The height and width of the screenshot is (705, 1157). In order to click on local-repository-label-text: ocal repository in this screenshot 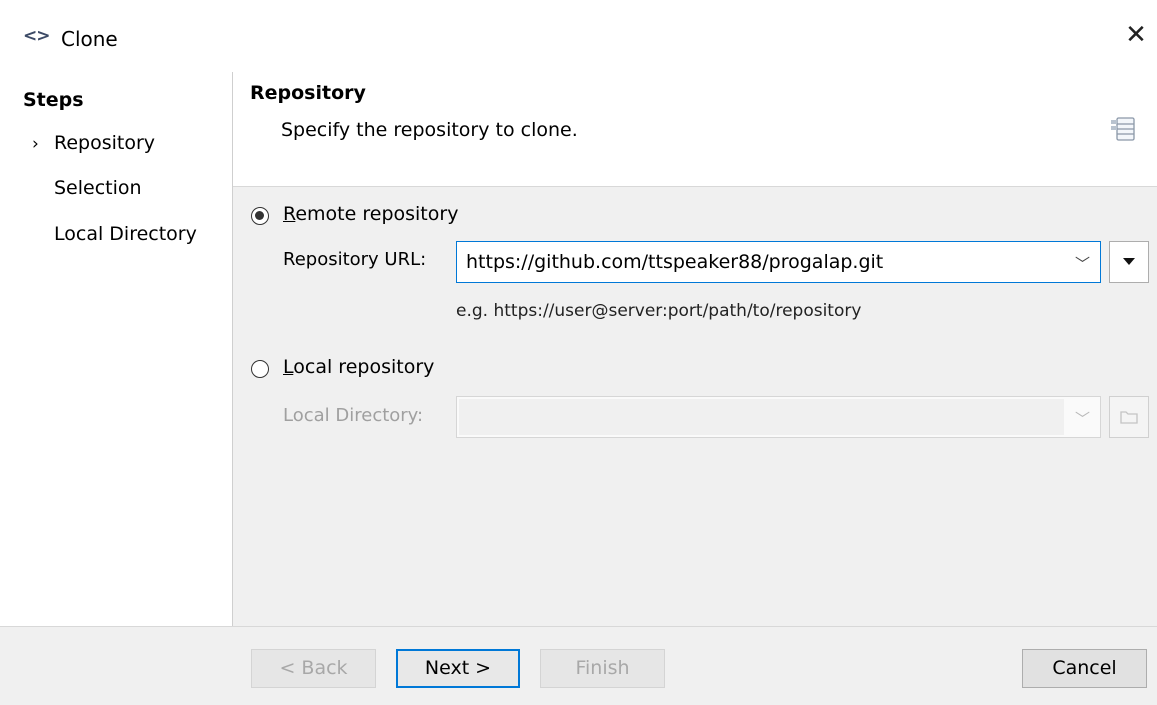, I will do `click(364, 367)`.